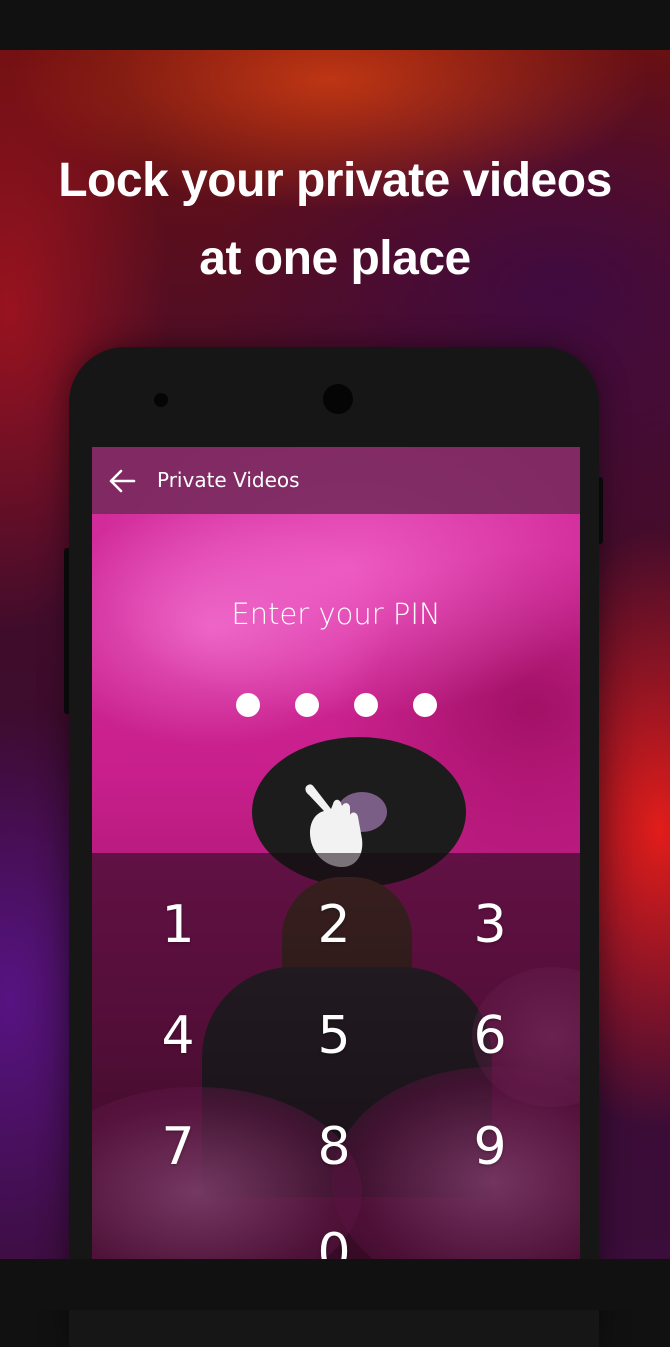 This screenshot has height=1347, width=670. I want to click on app-bar: Private Videos, so click(336, 480).